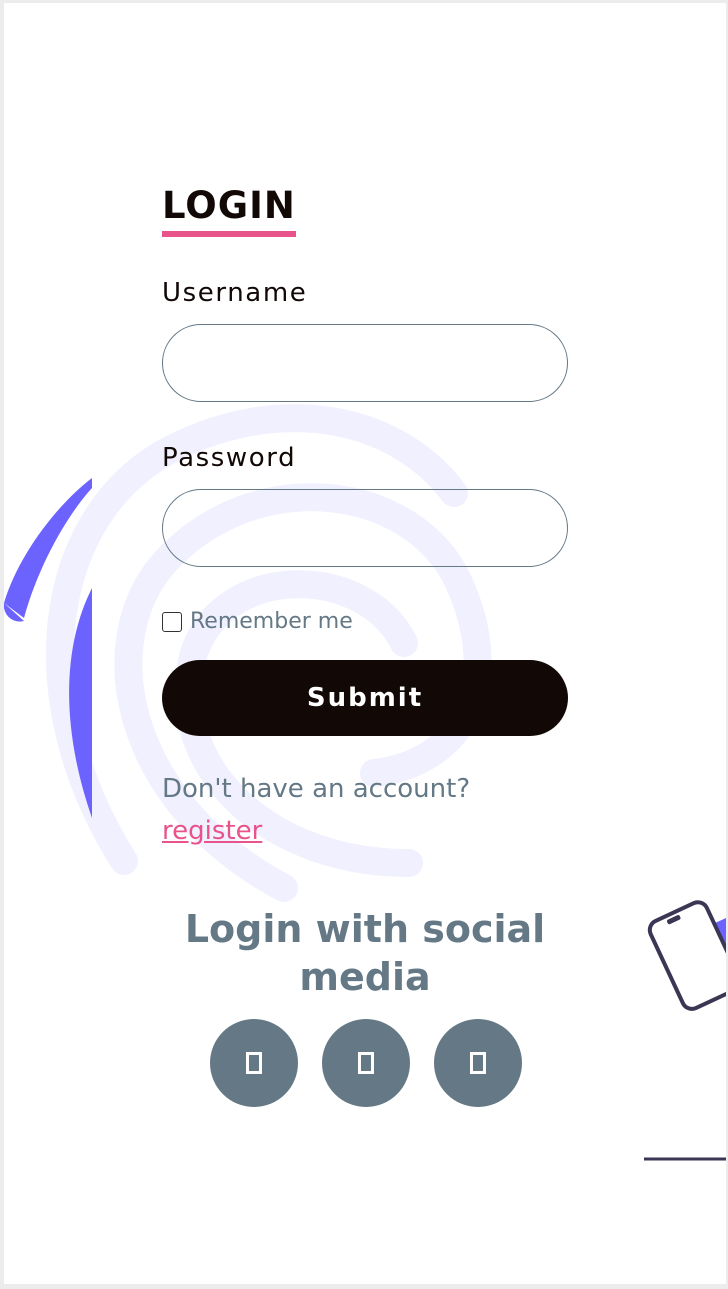  I want to click on password-label: Password, so click(229, 458).